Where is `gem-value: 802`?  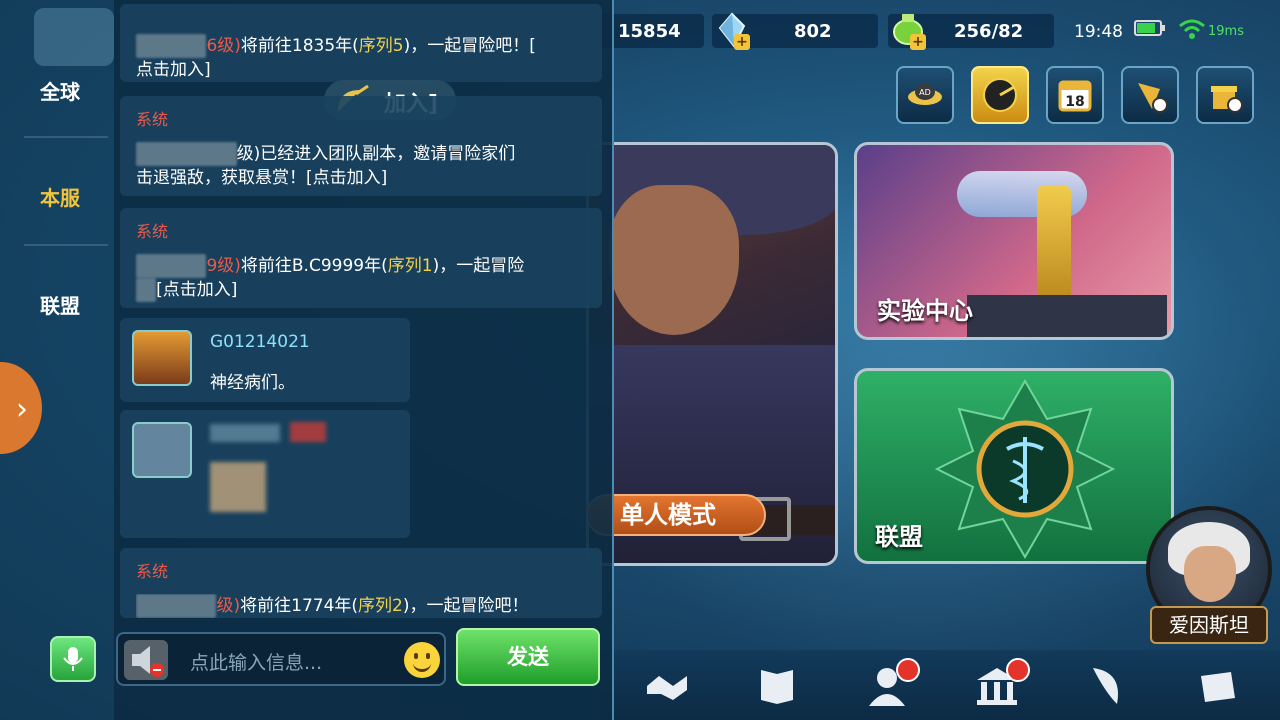
gem-value: 802 is located at coordinates (813, 31).